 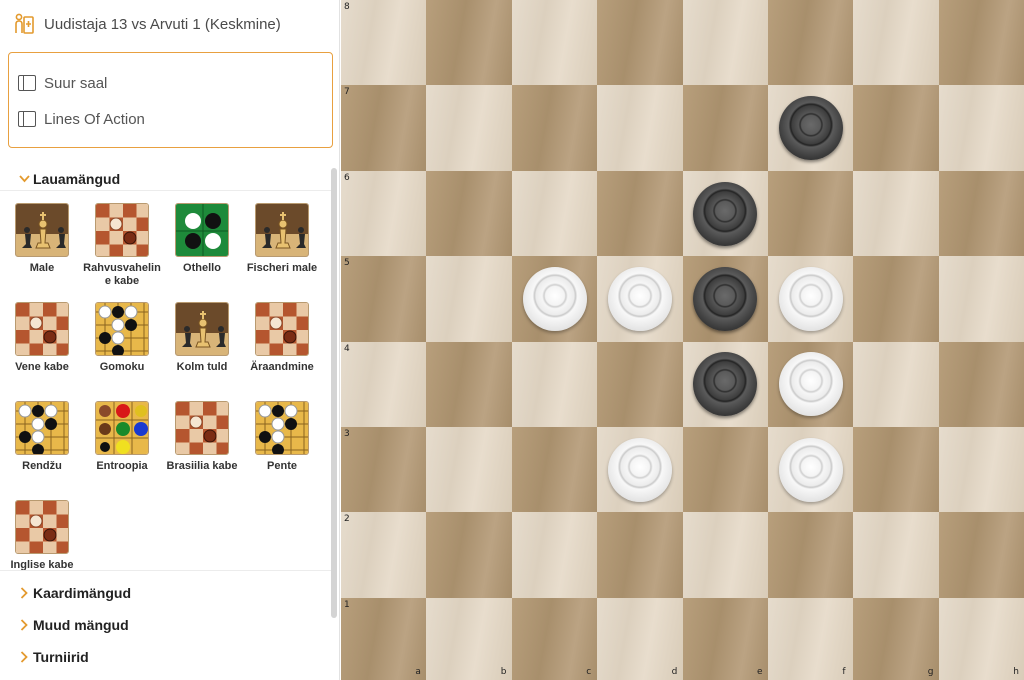 What do you see at coordinates (674, 672) in the screenshot?
I see `file-label: d` at bounding box center [674, 672].